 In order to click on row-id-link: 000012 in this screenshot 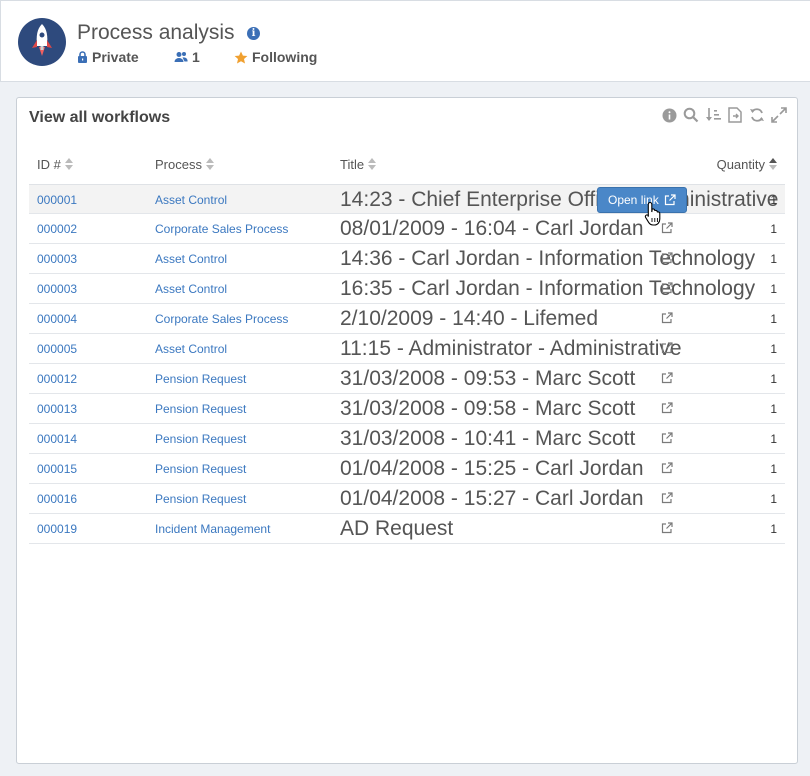, I will do `click(57, 379)`.